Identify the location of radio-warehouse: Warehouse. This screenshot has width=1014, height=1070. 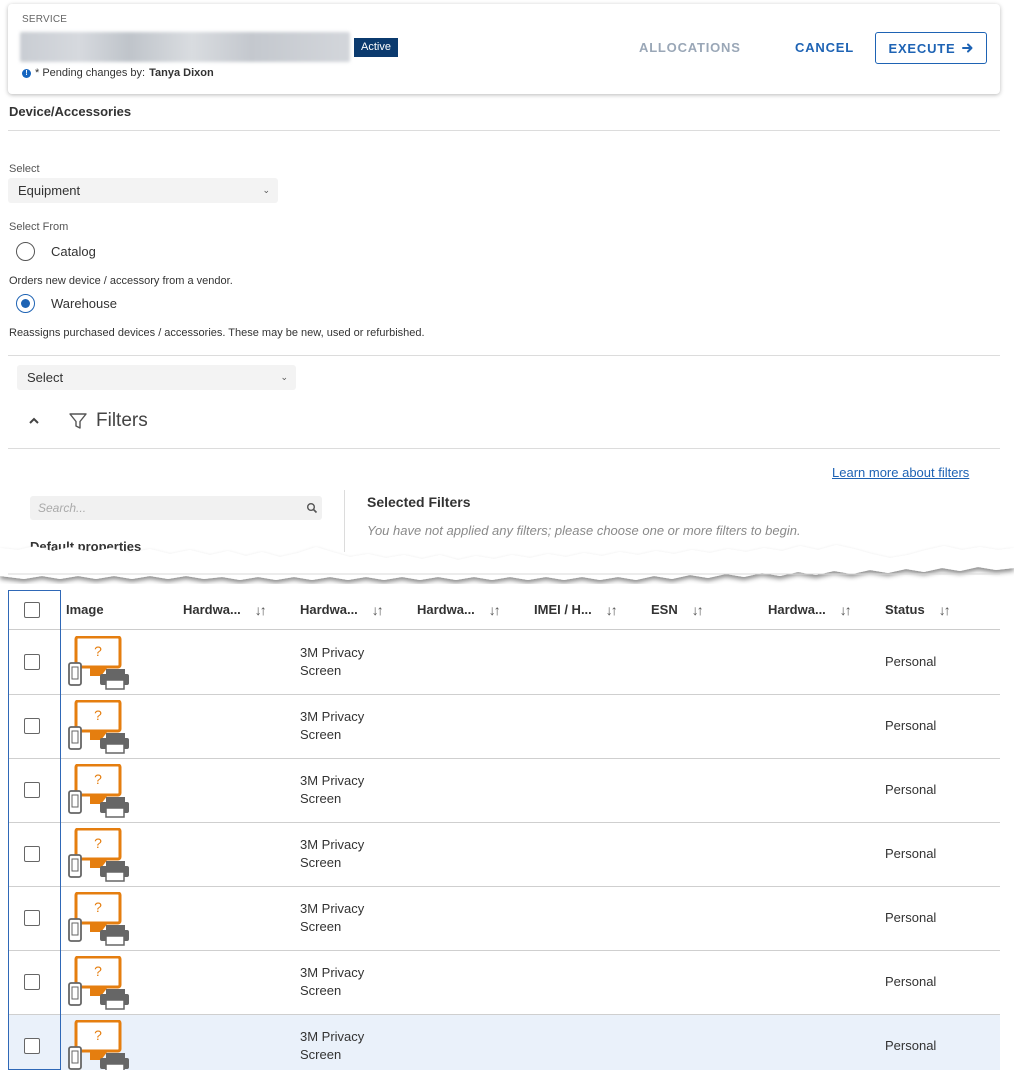
(66, 303).